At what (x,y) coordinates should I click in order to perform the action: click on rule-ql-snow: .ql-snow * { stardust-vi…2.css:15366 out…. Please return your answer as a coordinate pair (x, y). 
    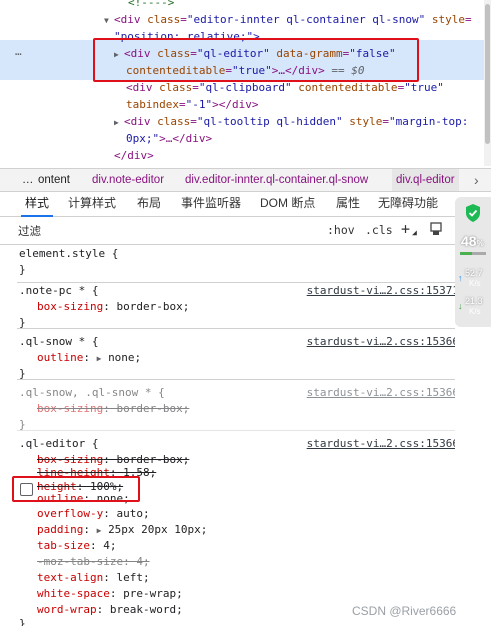
    Looking at the image, I should click on (236, 356).